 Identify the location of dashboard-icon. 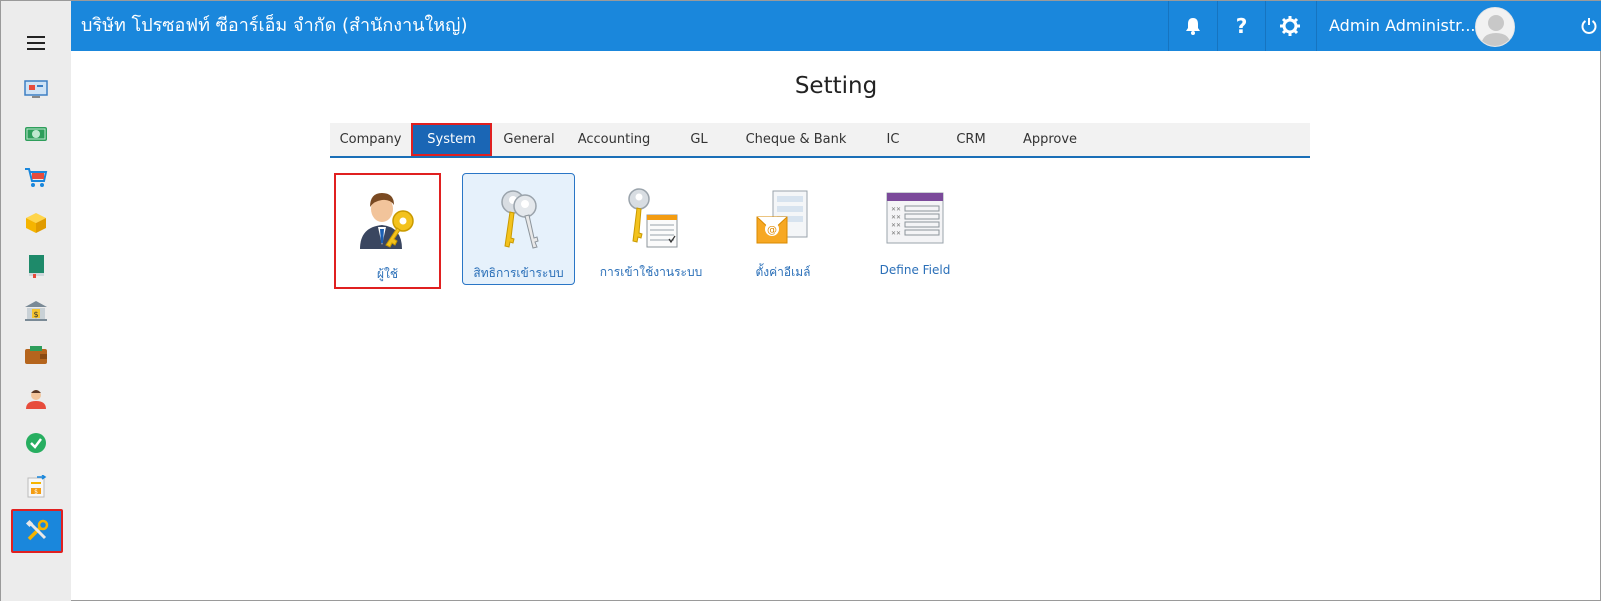
(36, 89).